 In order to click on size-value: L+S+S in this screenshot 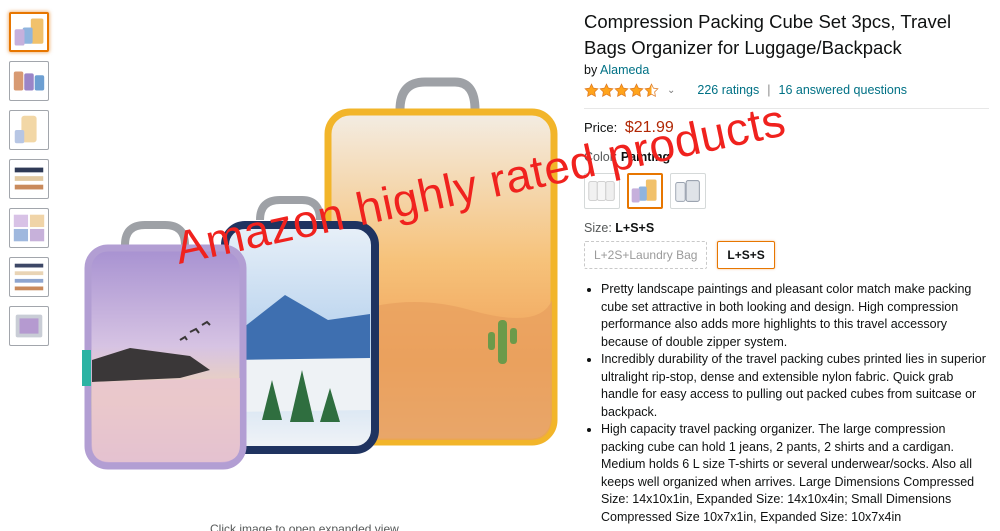, I will do `click(635, 228)`.